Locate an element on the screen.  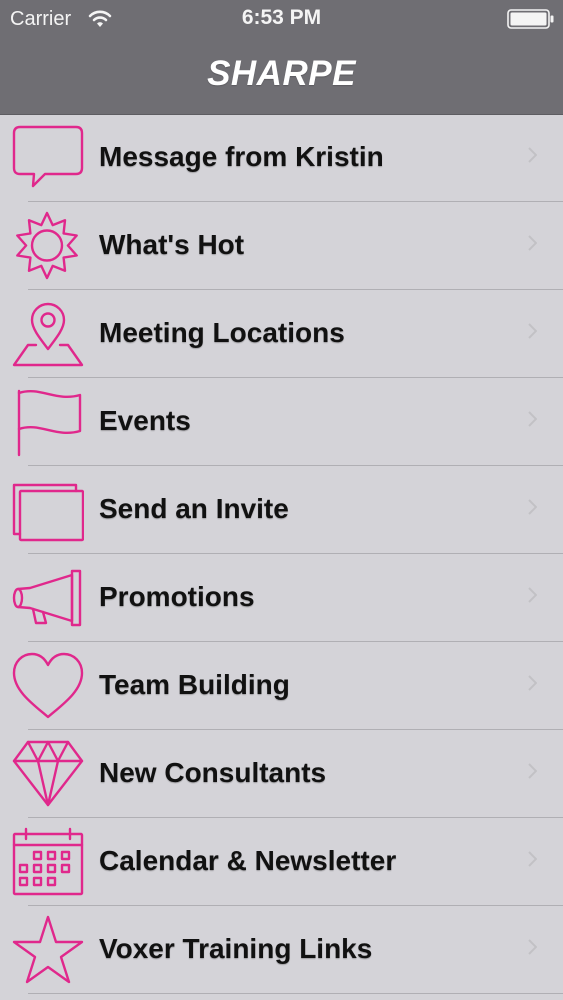
map-pin-icon is located at coordinates (48, 334).